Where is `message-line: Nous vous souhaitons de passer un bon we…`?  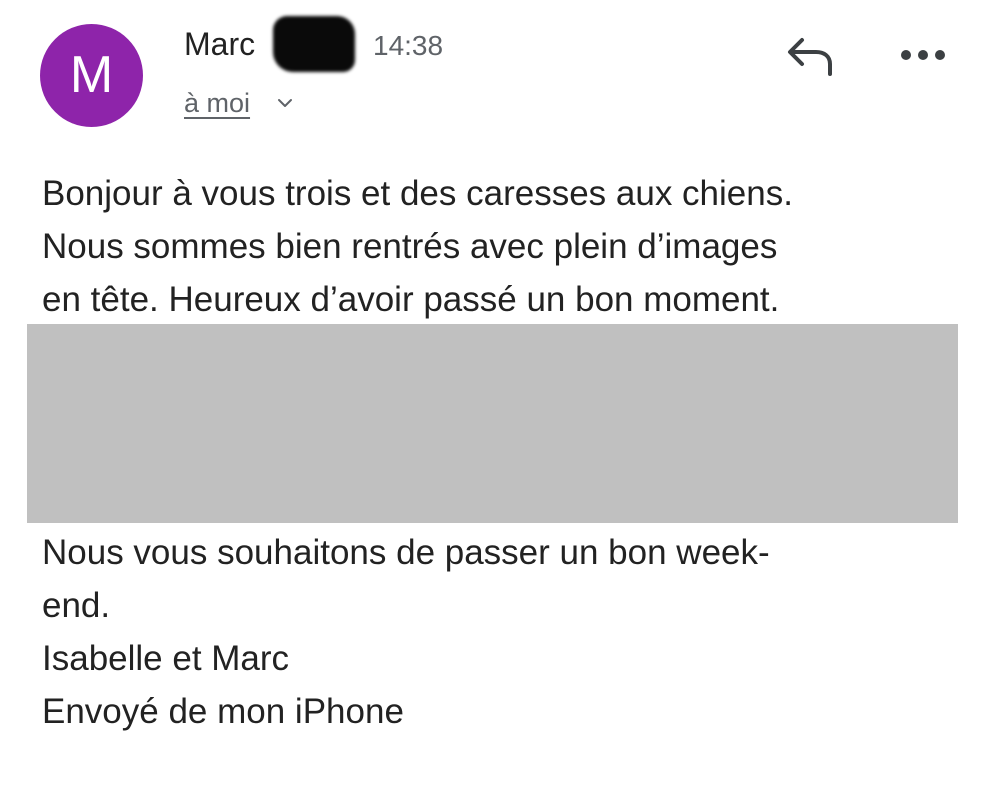
message-line: Nous vous souhaitons de passer un bon we… is located at coordinates (406, 552).